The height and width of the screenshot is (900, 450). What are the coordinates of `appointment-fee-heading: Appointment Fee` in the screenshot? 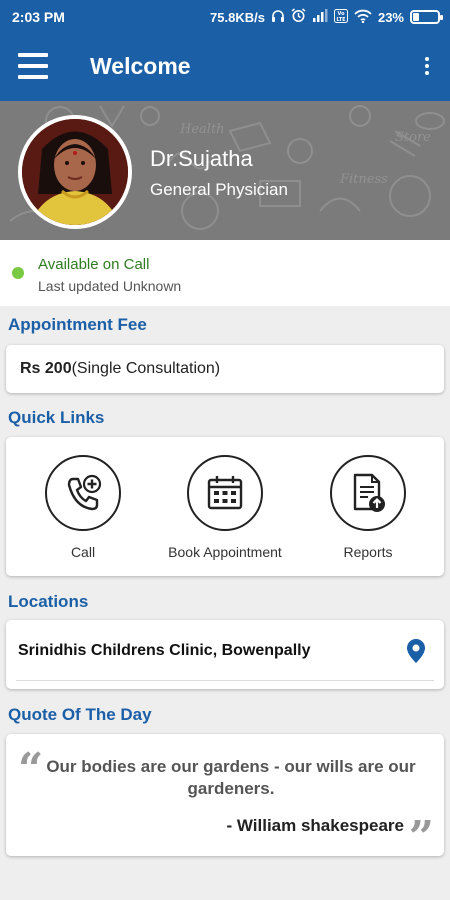 It's located at (77, 324).